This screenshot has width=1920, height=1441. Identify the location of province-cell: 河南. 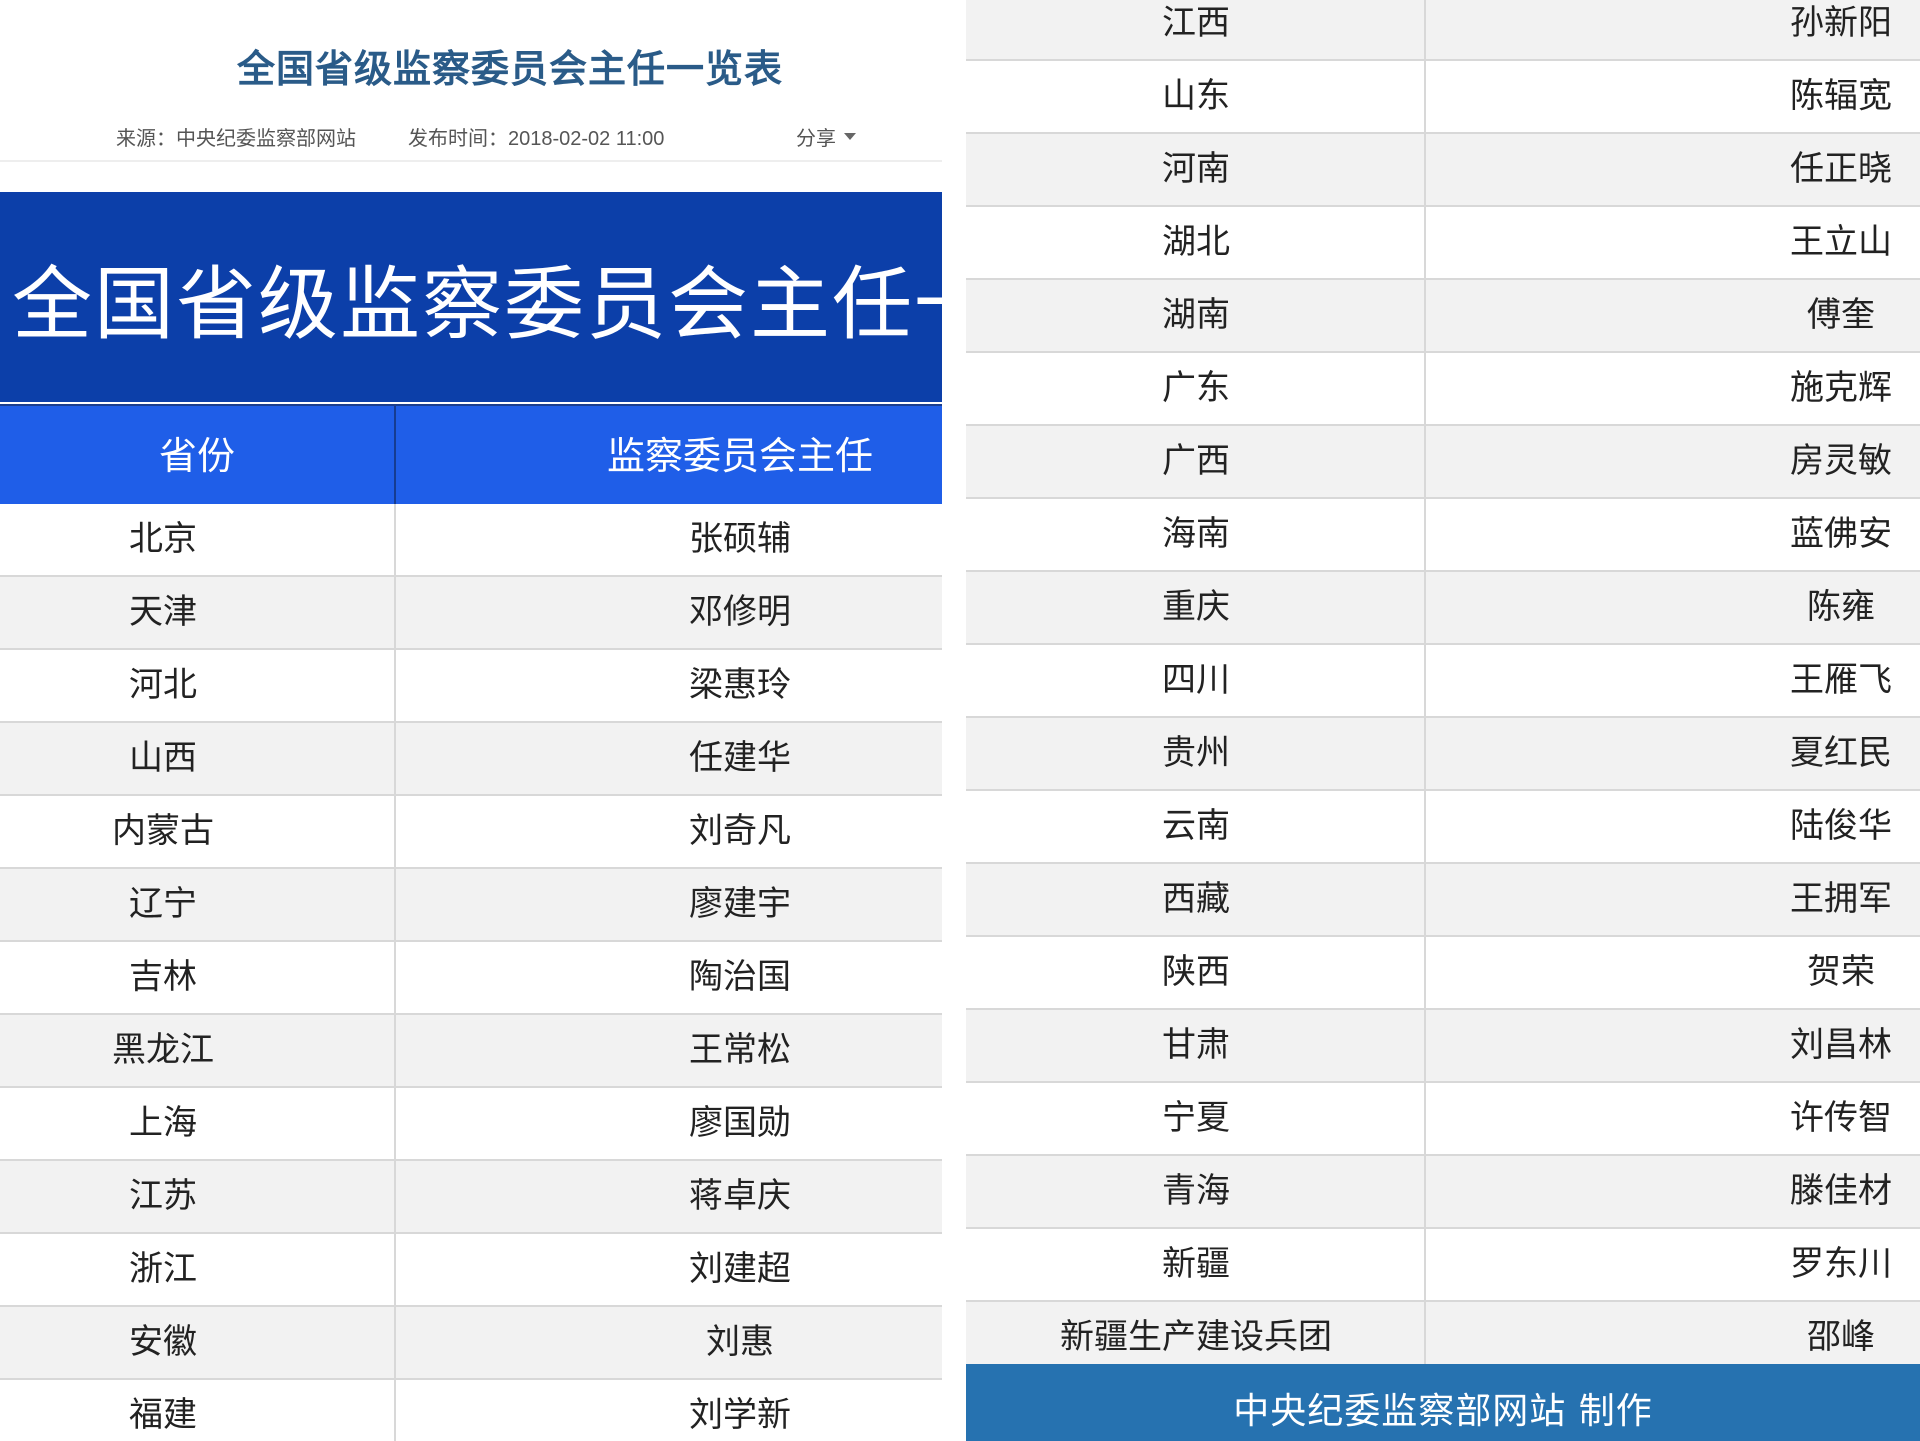
(1196, 169).